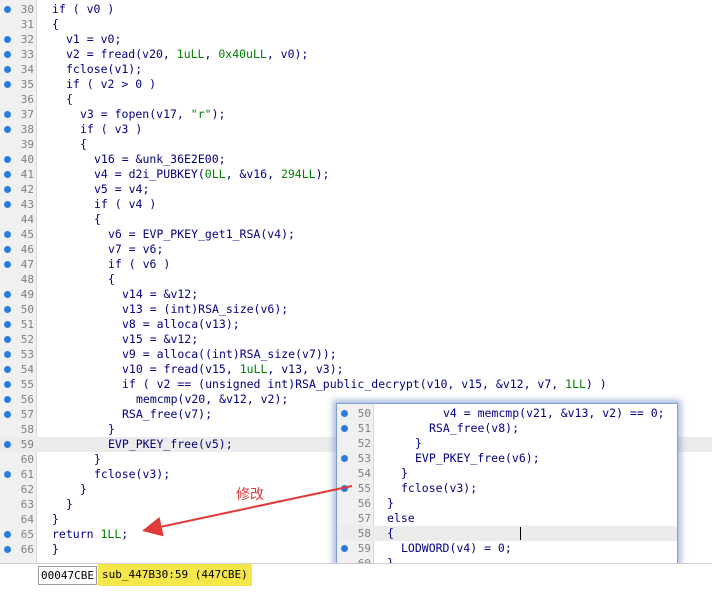 This screenshot has height=593, width=712. I want to click on address-indicator: 00047CBE, so click(67, 575).